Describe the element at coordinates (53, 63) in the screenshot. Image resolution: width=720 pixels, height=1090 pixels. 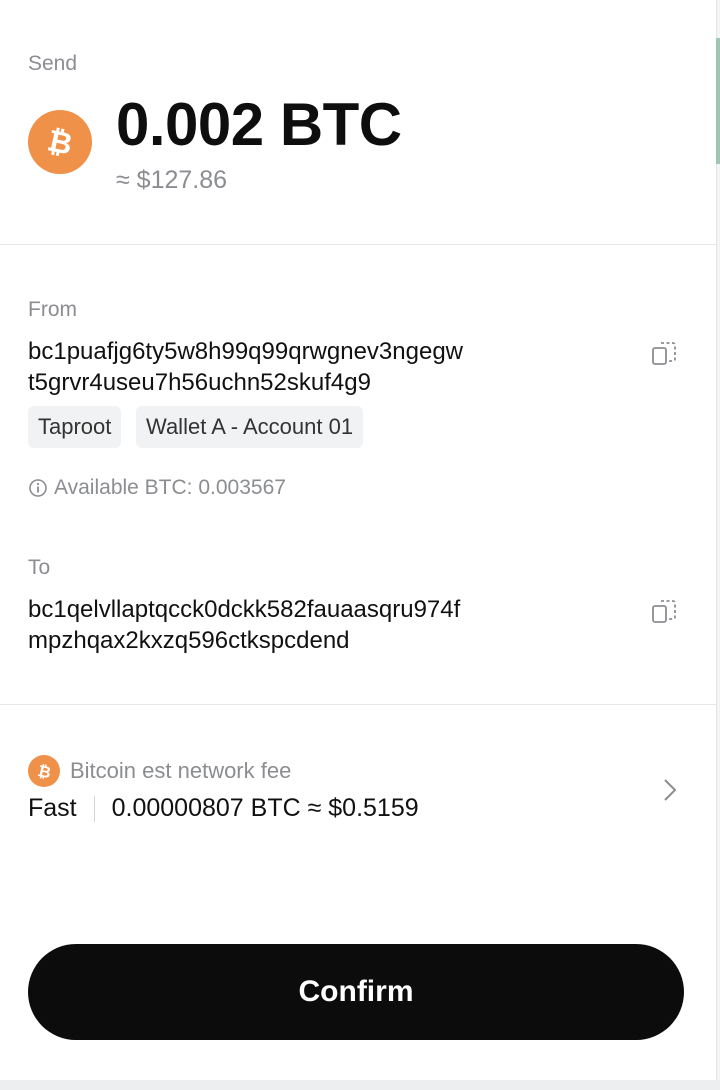
I see `send-label: Send` at that location.